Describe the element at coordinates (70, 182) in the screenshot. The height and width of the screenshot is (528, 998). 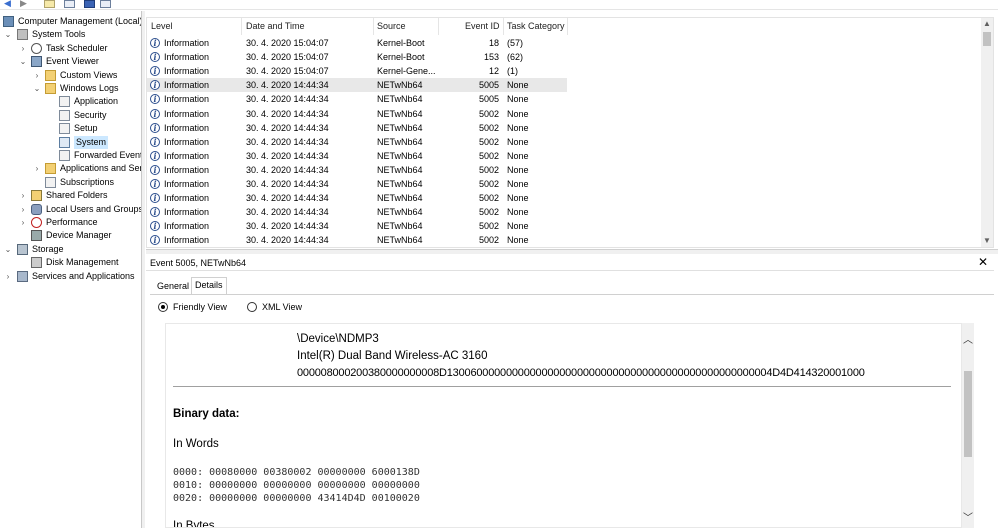
I see `tree-item: Subscriptions` at that location.